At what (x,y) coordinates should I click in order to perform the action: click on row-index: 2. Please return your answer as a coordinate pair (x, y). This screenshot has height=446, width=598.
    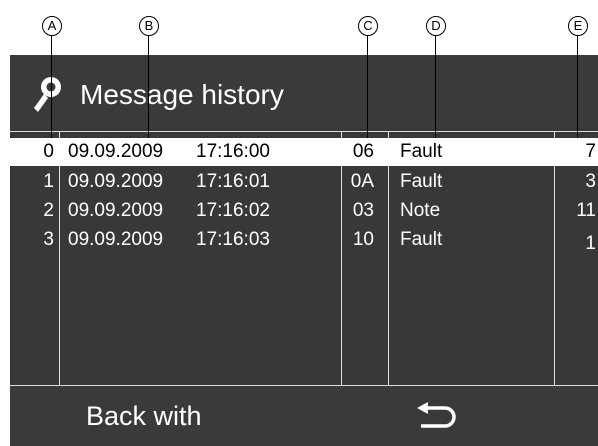
    Looking at the image, I should click on (48, 210).